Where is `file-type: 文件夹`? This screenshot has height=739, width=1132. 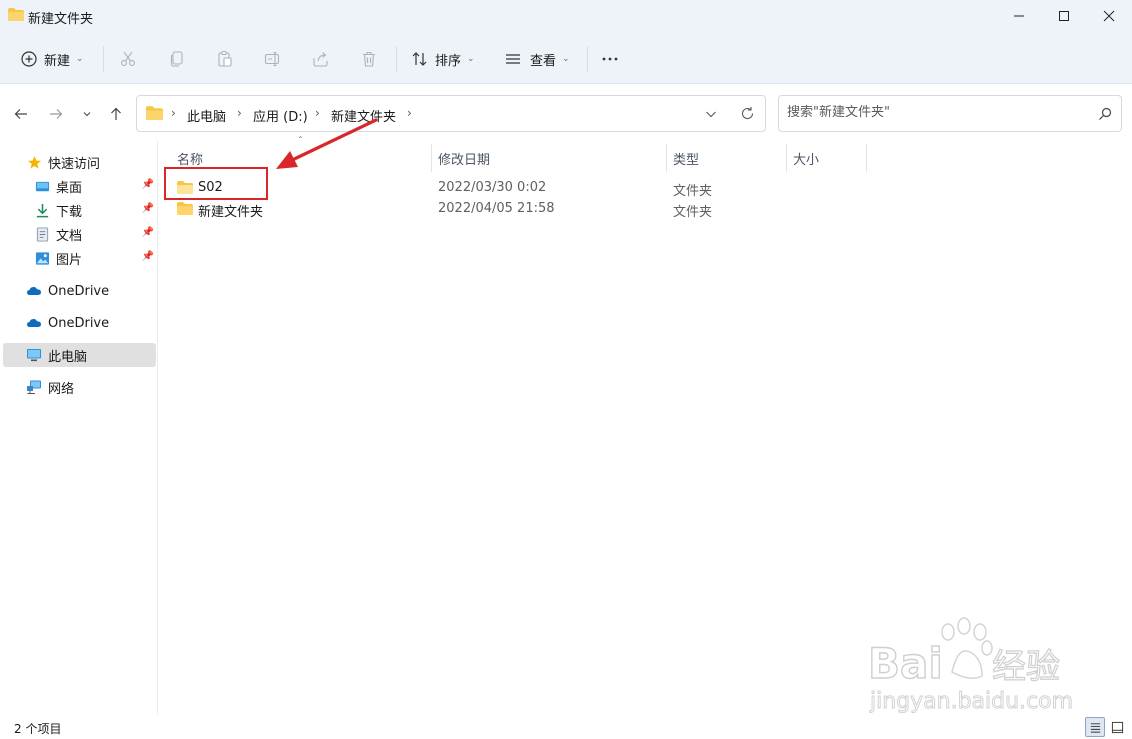 file-type: 文件夹 is located at coordinates (693, 212).